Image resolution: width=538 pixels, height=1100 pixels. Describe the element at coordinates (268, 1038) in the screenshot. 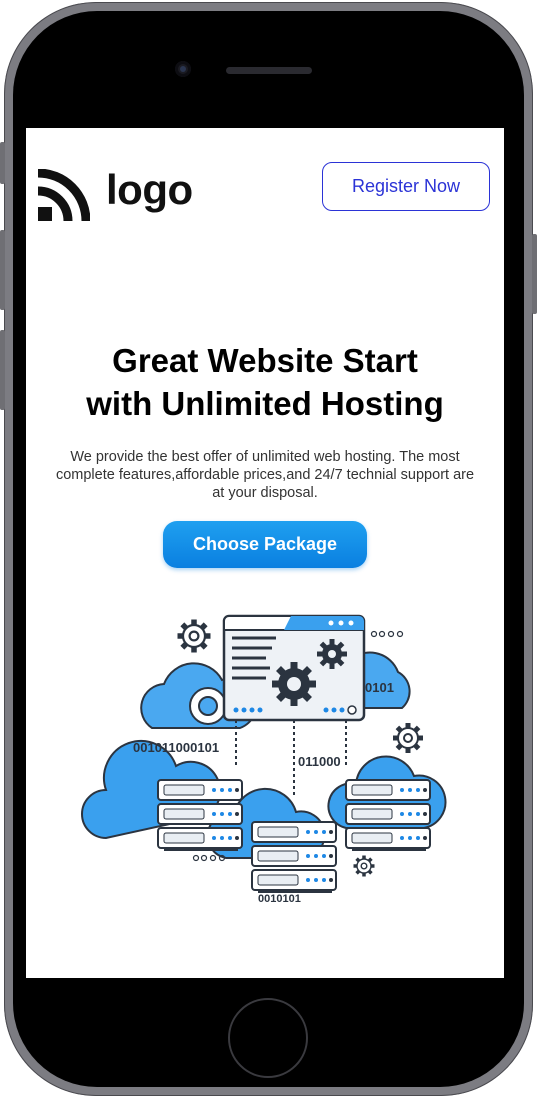

I see `home-button` at that location.